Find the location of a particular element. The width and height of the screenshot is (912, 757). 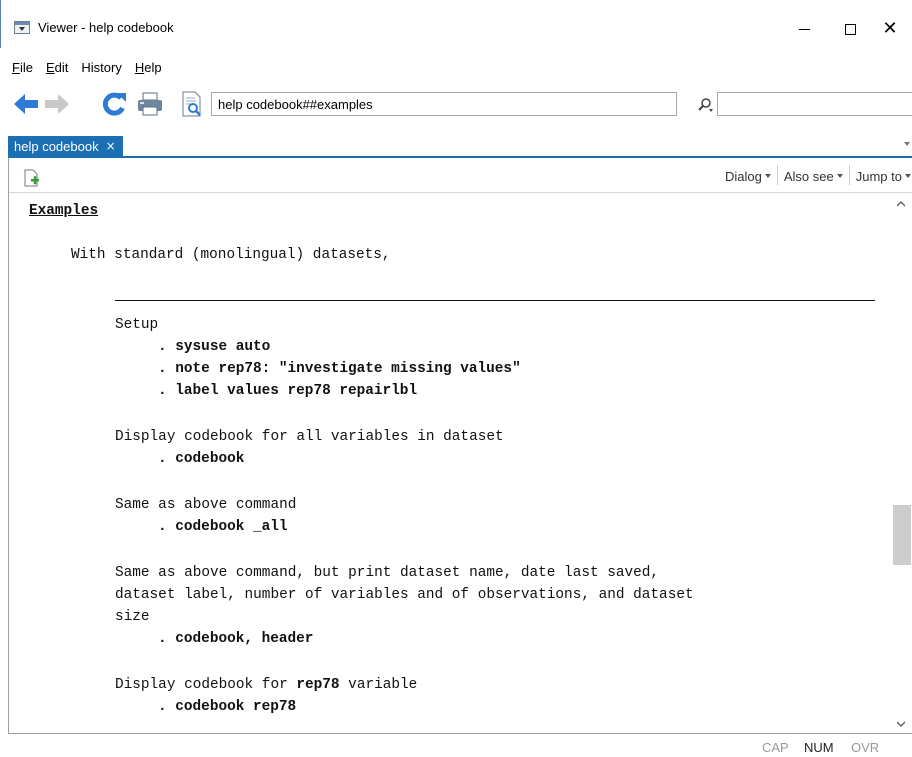

dialog-label: Dialog is located at coordinates (743, 176).